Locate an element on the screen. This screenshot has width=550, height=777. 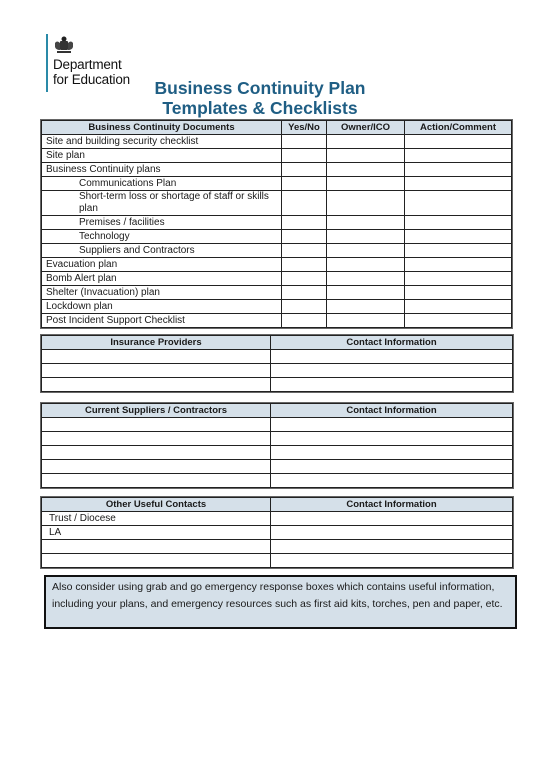
contact-row: Trust / Diocese is located at coordinates (277, 518).